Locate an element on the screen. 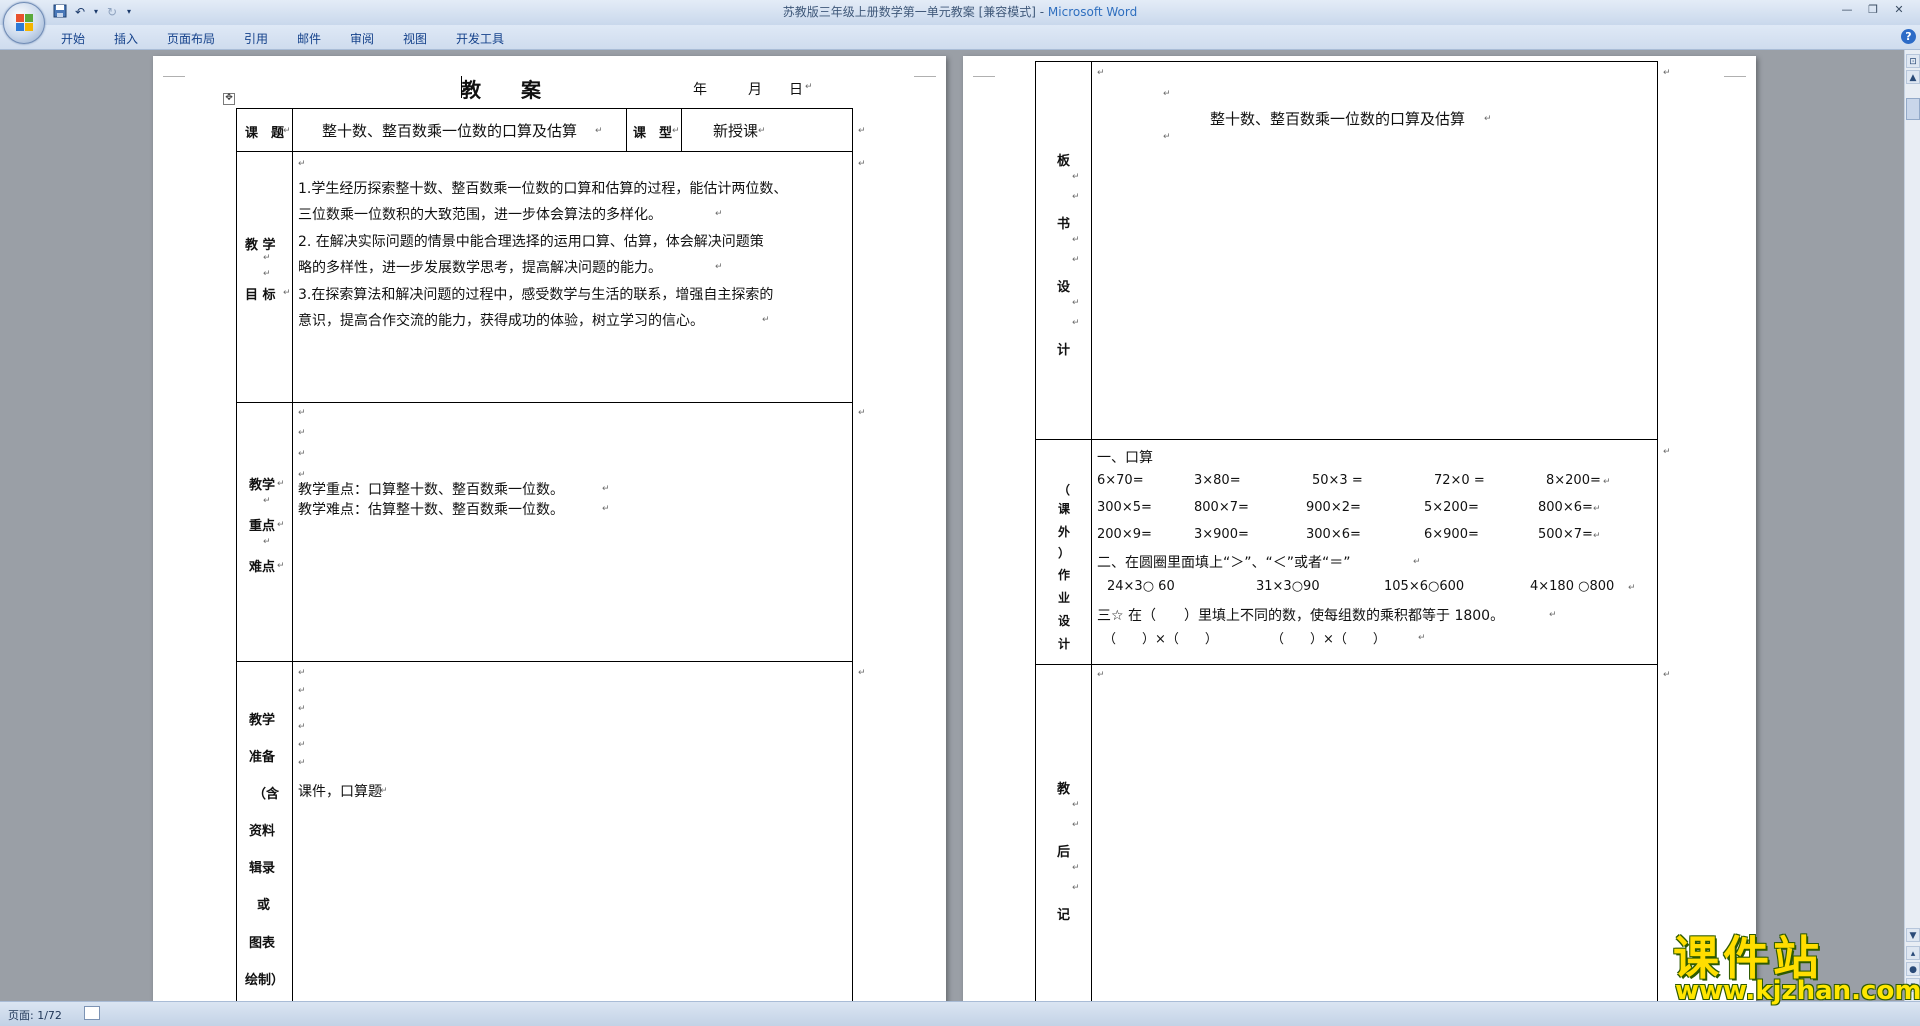  select-browse-object-icon: ● is located at coordinates (1913, 969).